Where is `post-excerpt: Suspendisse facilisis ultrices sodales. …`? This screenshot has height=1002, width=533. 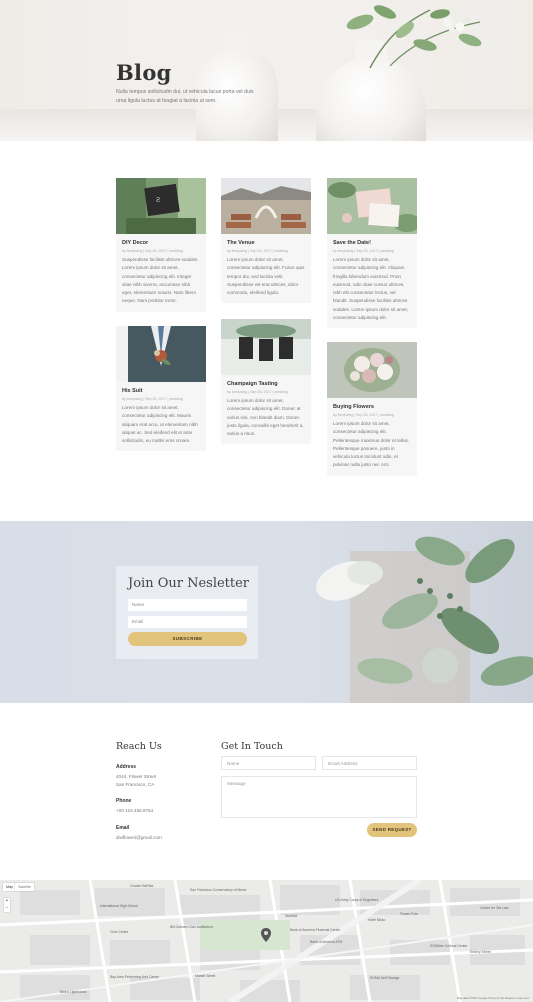 post-excerpt: Suspendisse facilisis ultrices sodales. … is located at coordinates (160, 280).